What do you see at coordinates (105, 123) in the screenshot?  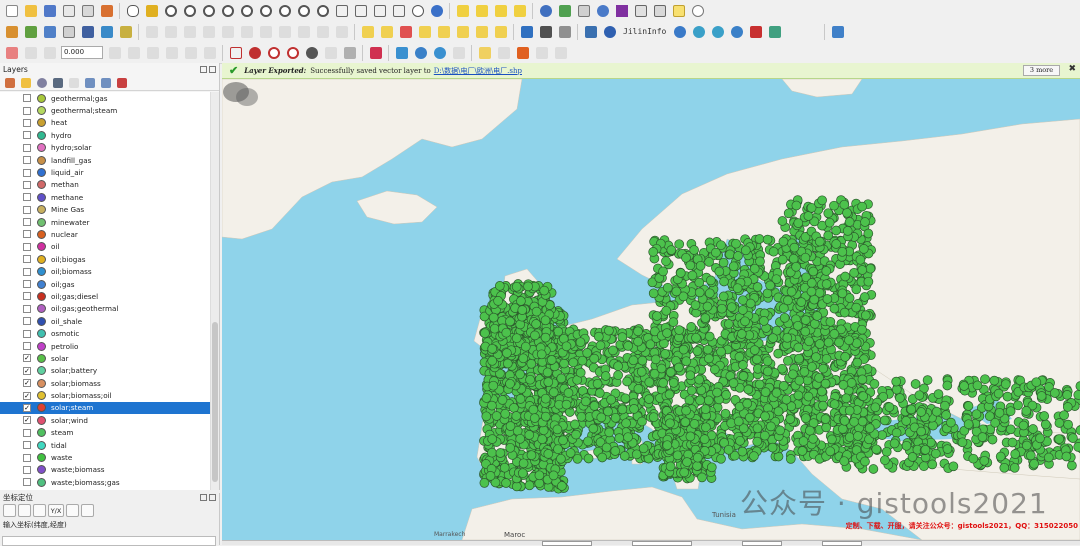 I see `layer-item: heat` at bounding box center [105, 123].